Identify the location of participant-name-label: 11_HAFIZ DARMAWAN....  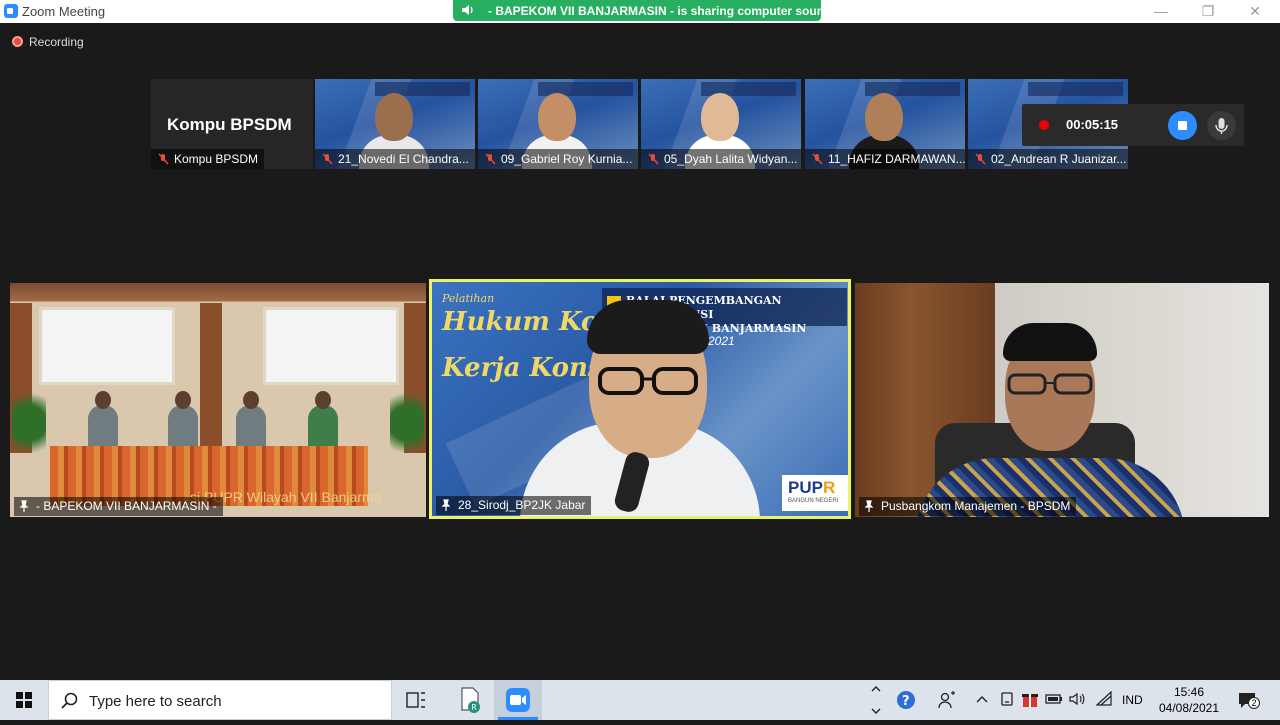
(885, 159).